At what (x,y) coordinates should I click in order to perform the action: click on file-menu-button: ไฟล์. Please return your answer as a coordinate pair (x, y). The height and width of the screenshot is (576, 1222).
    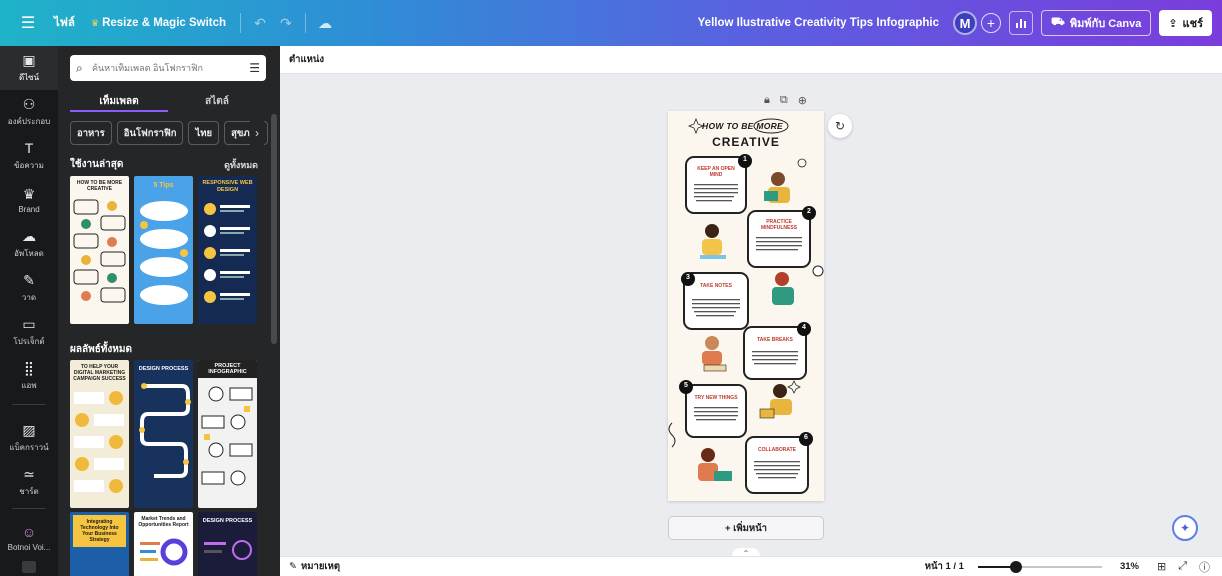
    Looking at the image, I should click on (64, 23).